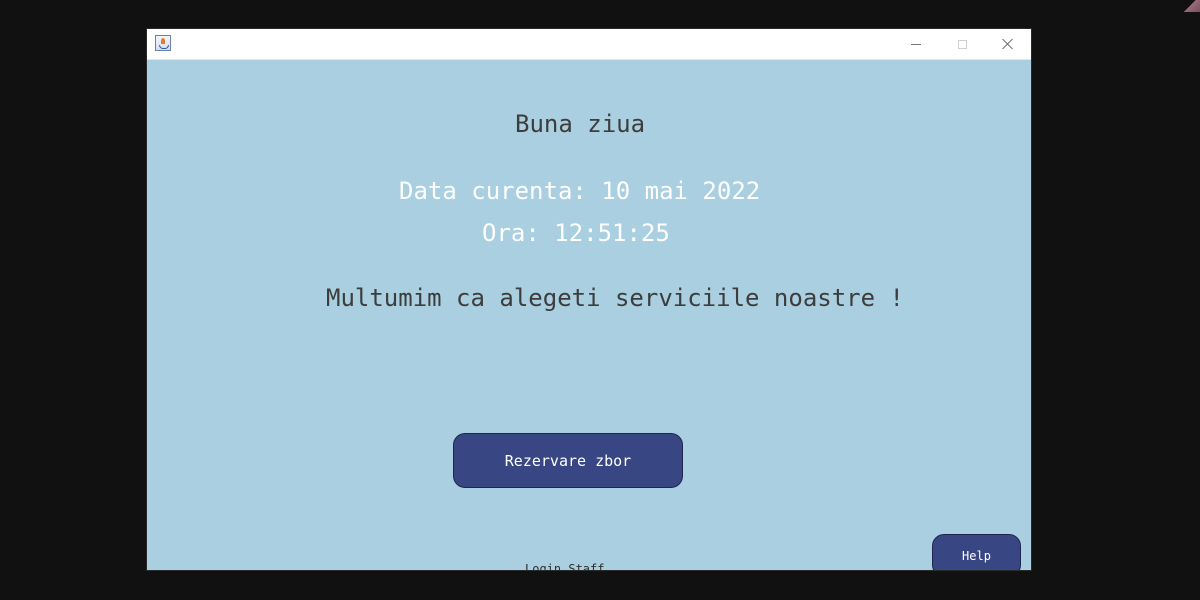 The height and width of the screenshot is (600, 1200). I want to click on minimize-icon, so click(916, 44).